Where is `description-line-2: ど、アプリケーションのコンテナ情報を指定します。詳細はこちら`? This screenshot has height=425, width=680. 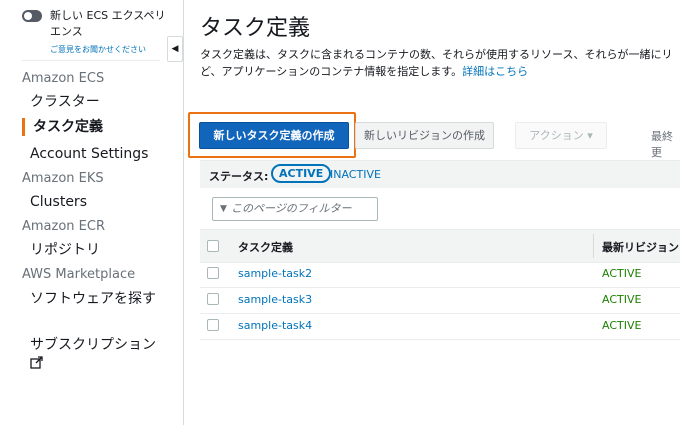 description-line-2: ど、アプリケーションのコンテナ情報を指定します。詳細はこちら is located at coordinates (440, 71).